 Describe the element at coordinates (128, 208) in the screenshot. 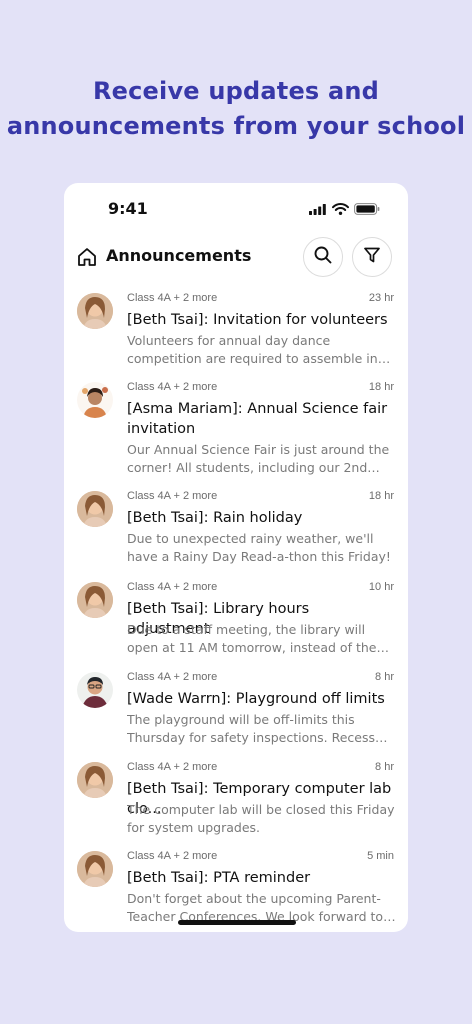

I see `status-time: 9:41` at that location.